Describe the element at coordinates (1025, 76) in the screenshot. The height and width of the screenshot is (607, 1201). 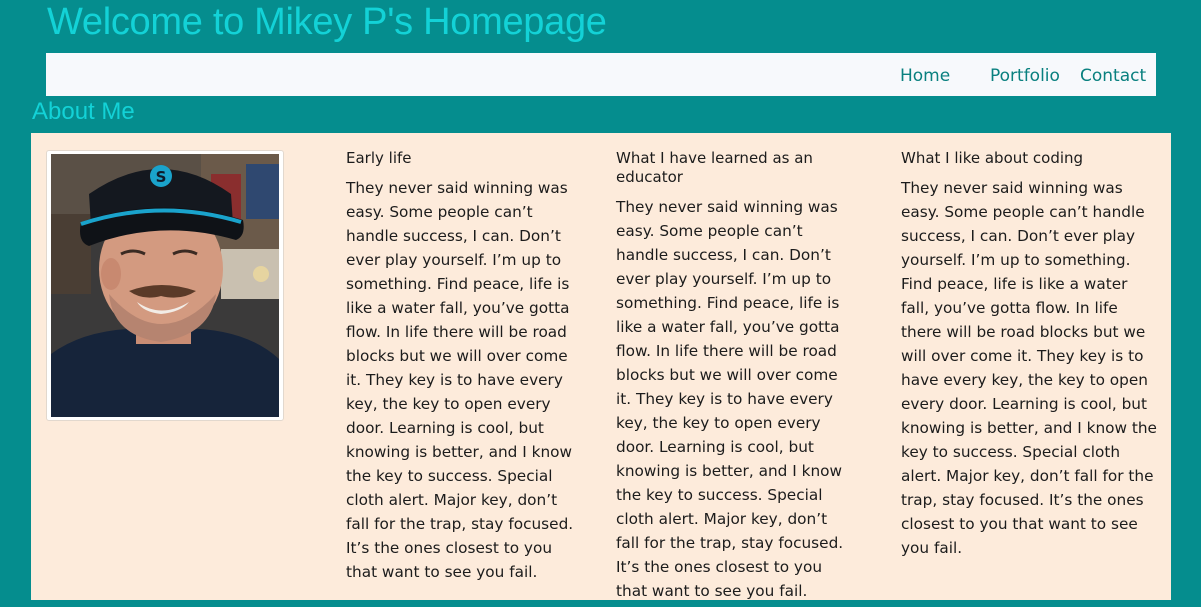
I see `nav-link-portfolio: Portfolio` at that location.